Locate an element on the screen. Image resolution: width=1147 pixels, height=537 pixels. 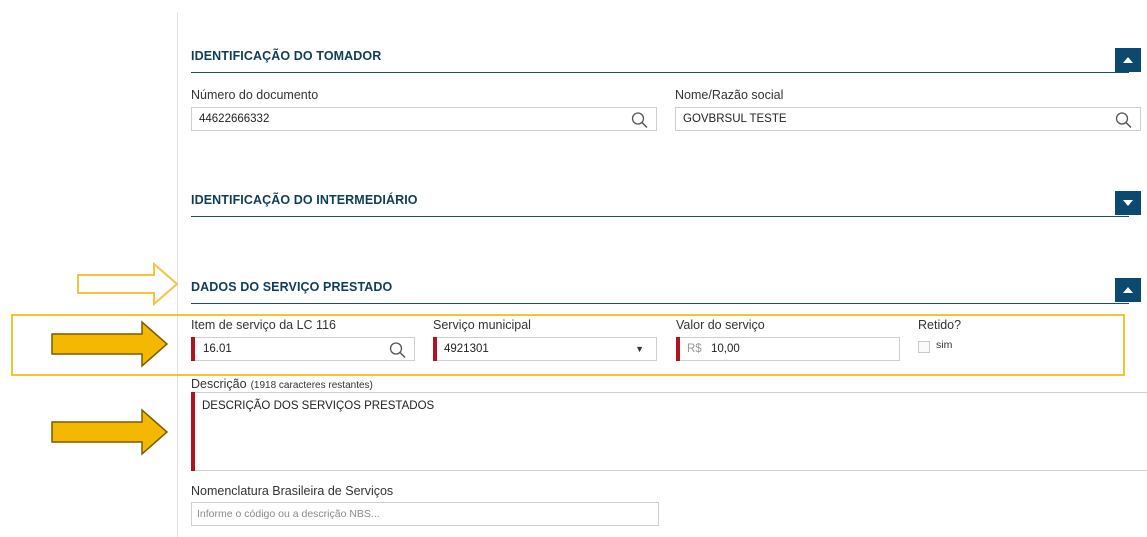
description-label: Descrição is located at coordinates (219, 384).